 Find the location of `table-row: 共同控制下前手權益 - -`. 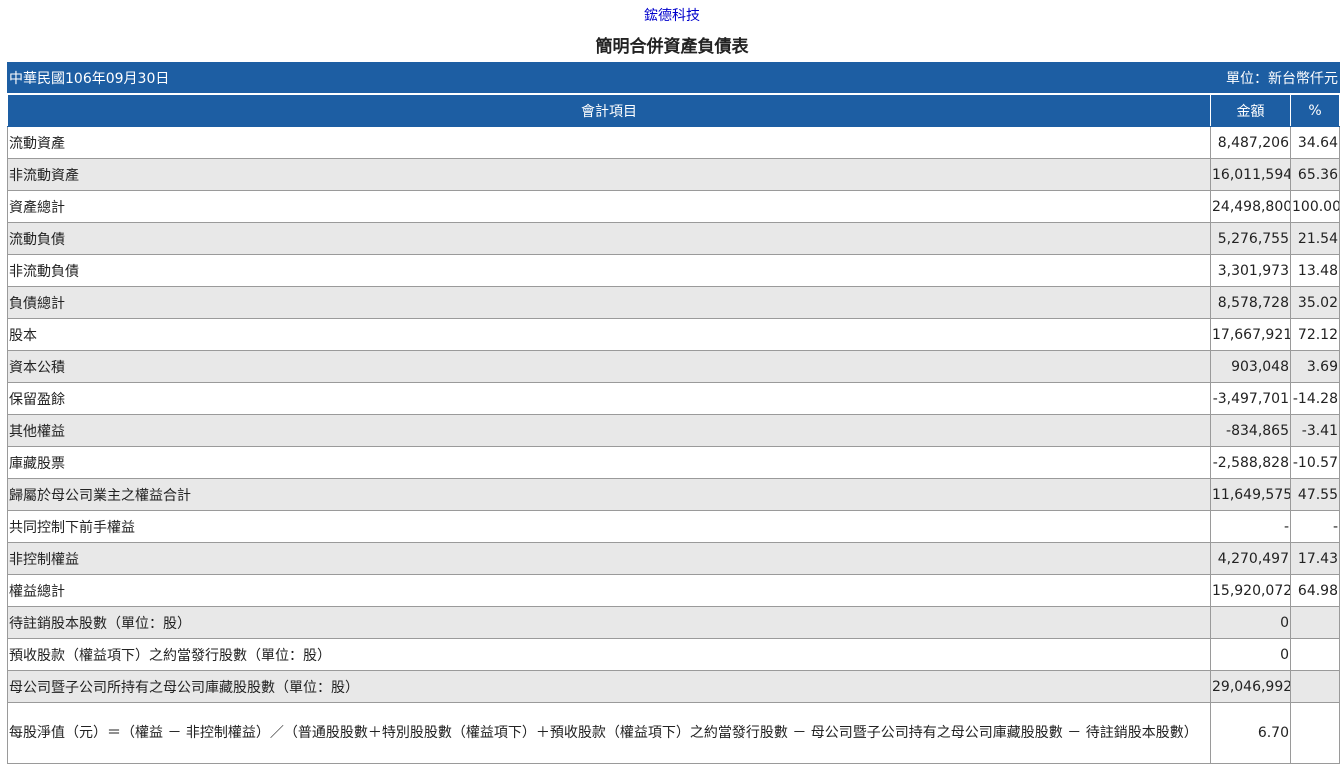

table-row: 共同控制下前手權益 - - is located at coordinates (673, 526).